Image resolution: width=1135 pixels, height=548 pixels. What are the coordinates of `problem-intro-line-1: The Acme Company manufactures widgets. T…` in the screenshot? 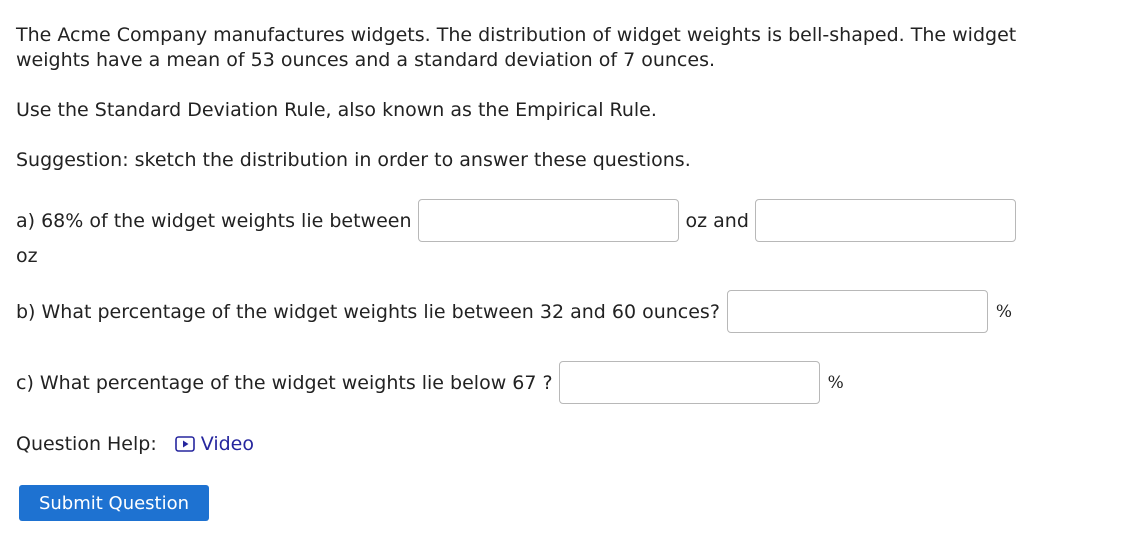 It's located at (516, 35).